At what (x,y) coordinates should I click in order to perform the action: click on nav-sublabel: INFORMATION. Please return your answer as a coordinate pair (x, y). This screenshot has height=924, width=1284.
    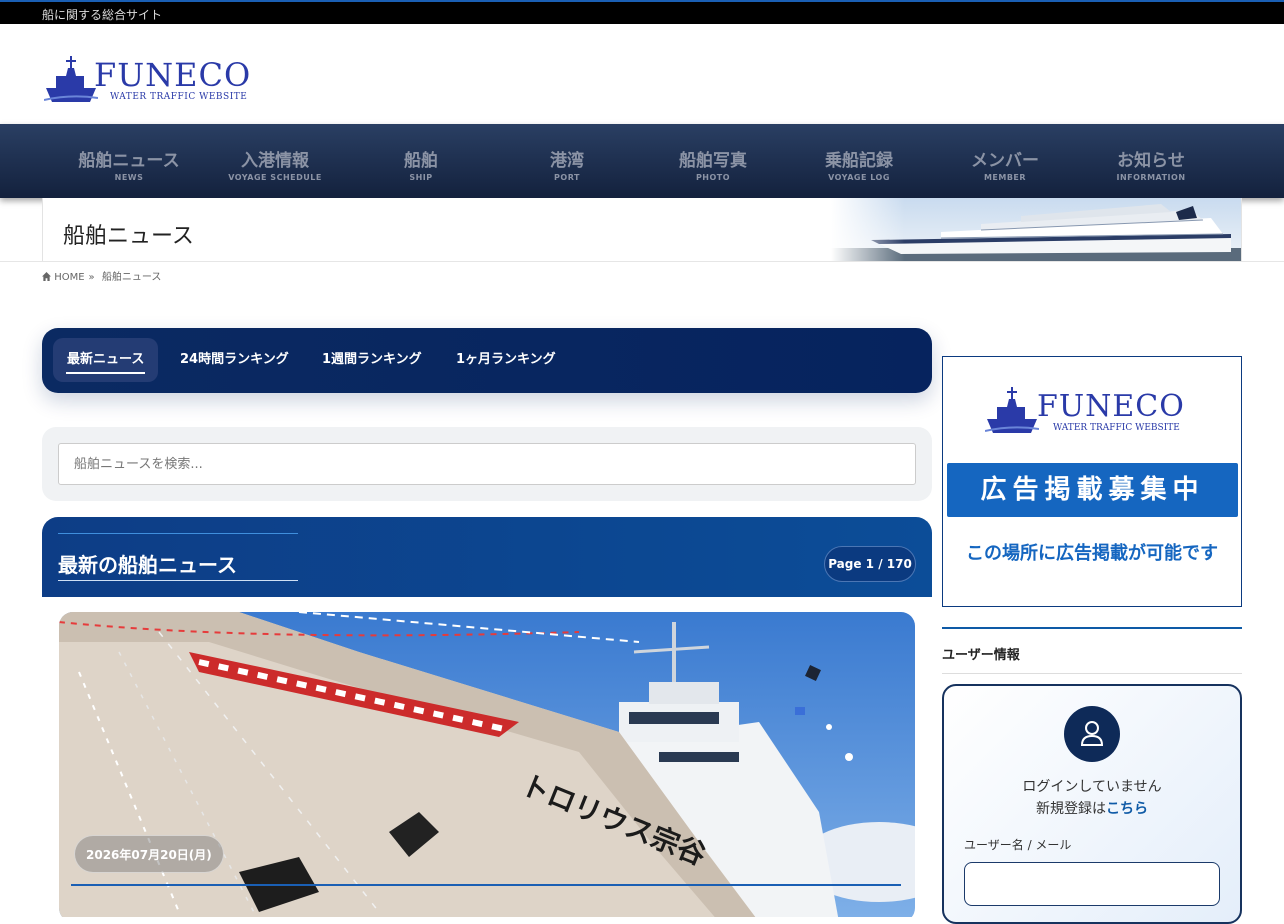
    Looking at the image, I should click on (1151, 177).